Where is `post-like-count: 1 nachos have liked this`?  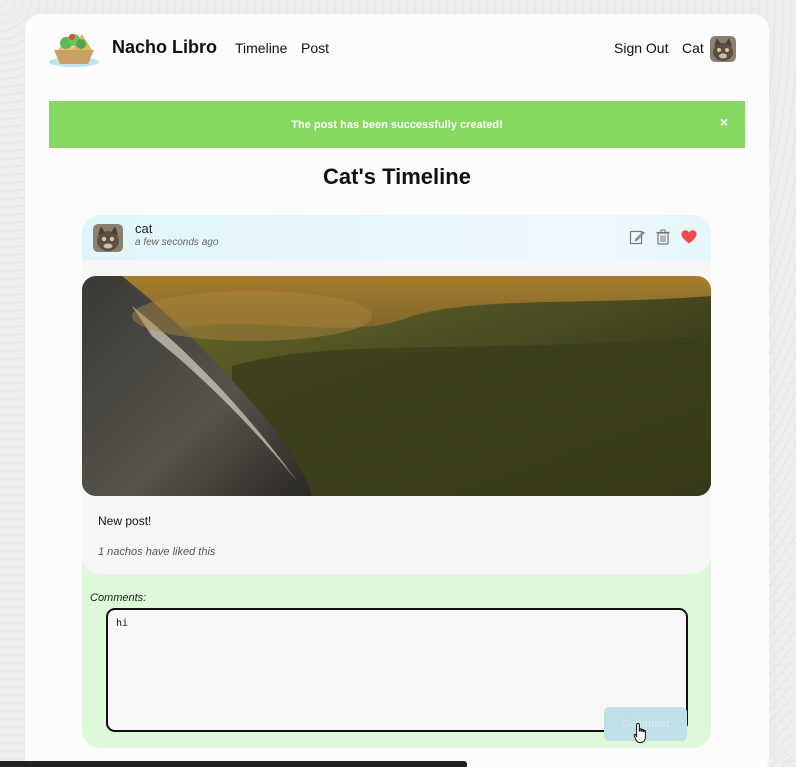
post-like-count: 1 nachos have liked this is located at coordinates (157, 552).